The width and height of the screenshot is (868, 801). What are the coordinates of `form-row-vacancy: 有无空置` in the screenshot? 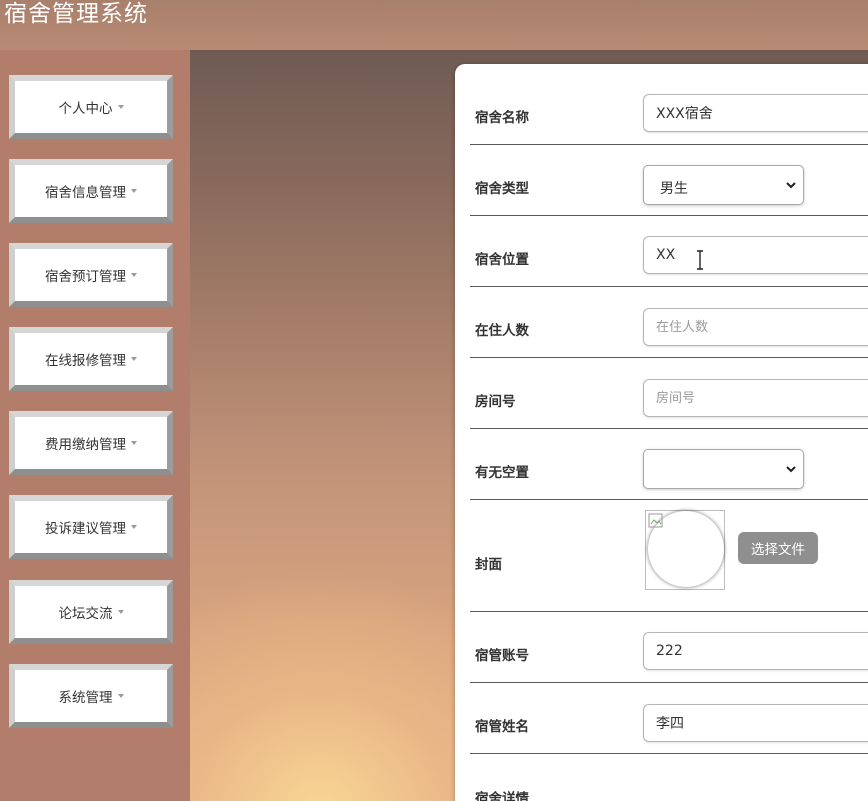 It's located at (669, 464).